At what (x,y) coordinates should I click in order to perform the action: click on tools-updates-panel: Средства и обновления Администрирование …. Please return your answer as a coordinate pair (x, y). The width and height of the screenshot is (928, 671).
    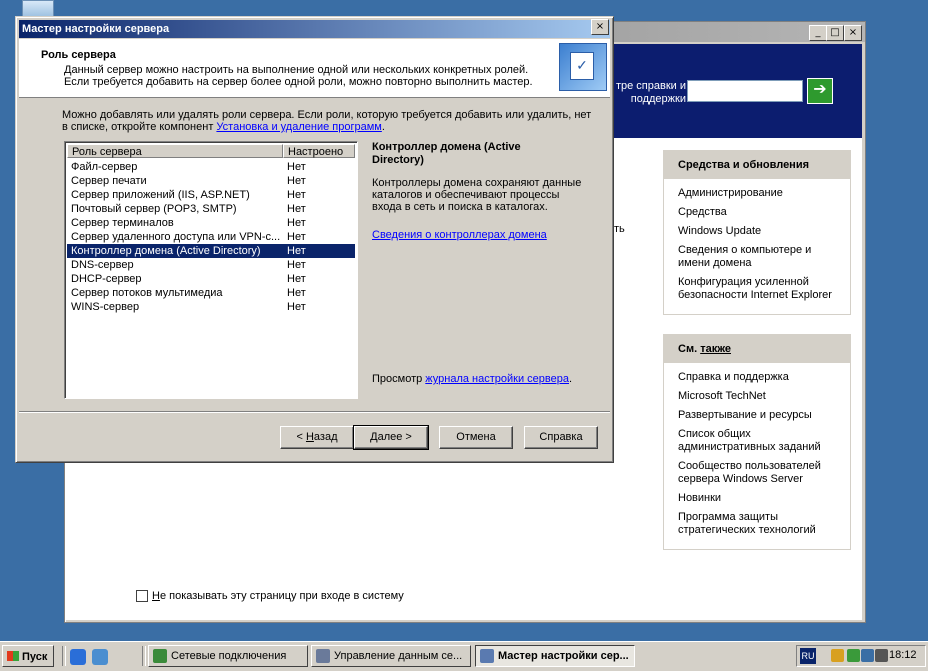
    Looking at the image, I should click on (757, 232).